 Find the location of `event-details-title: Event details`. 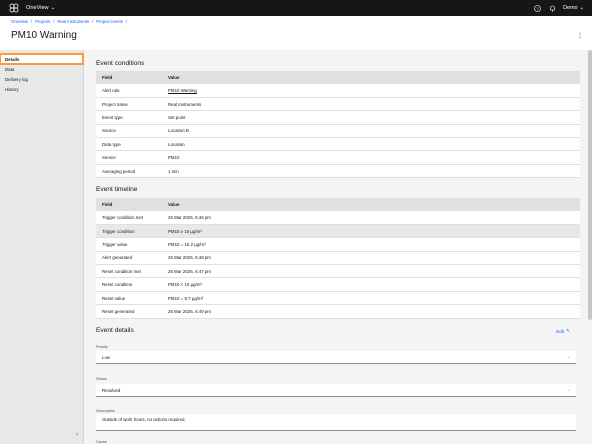

event-details-title: Event details is located at coordinates (115, 330).